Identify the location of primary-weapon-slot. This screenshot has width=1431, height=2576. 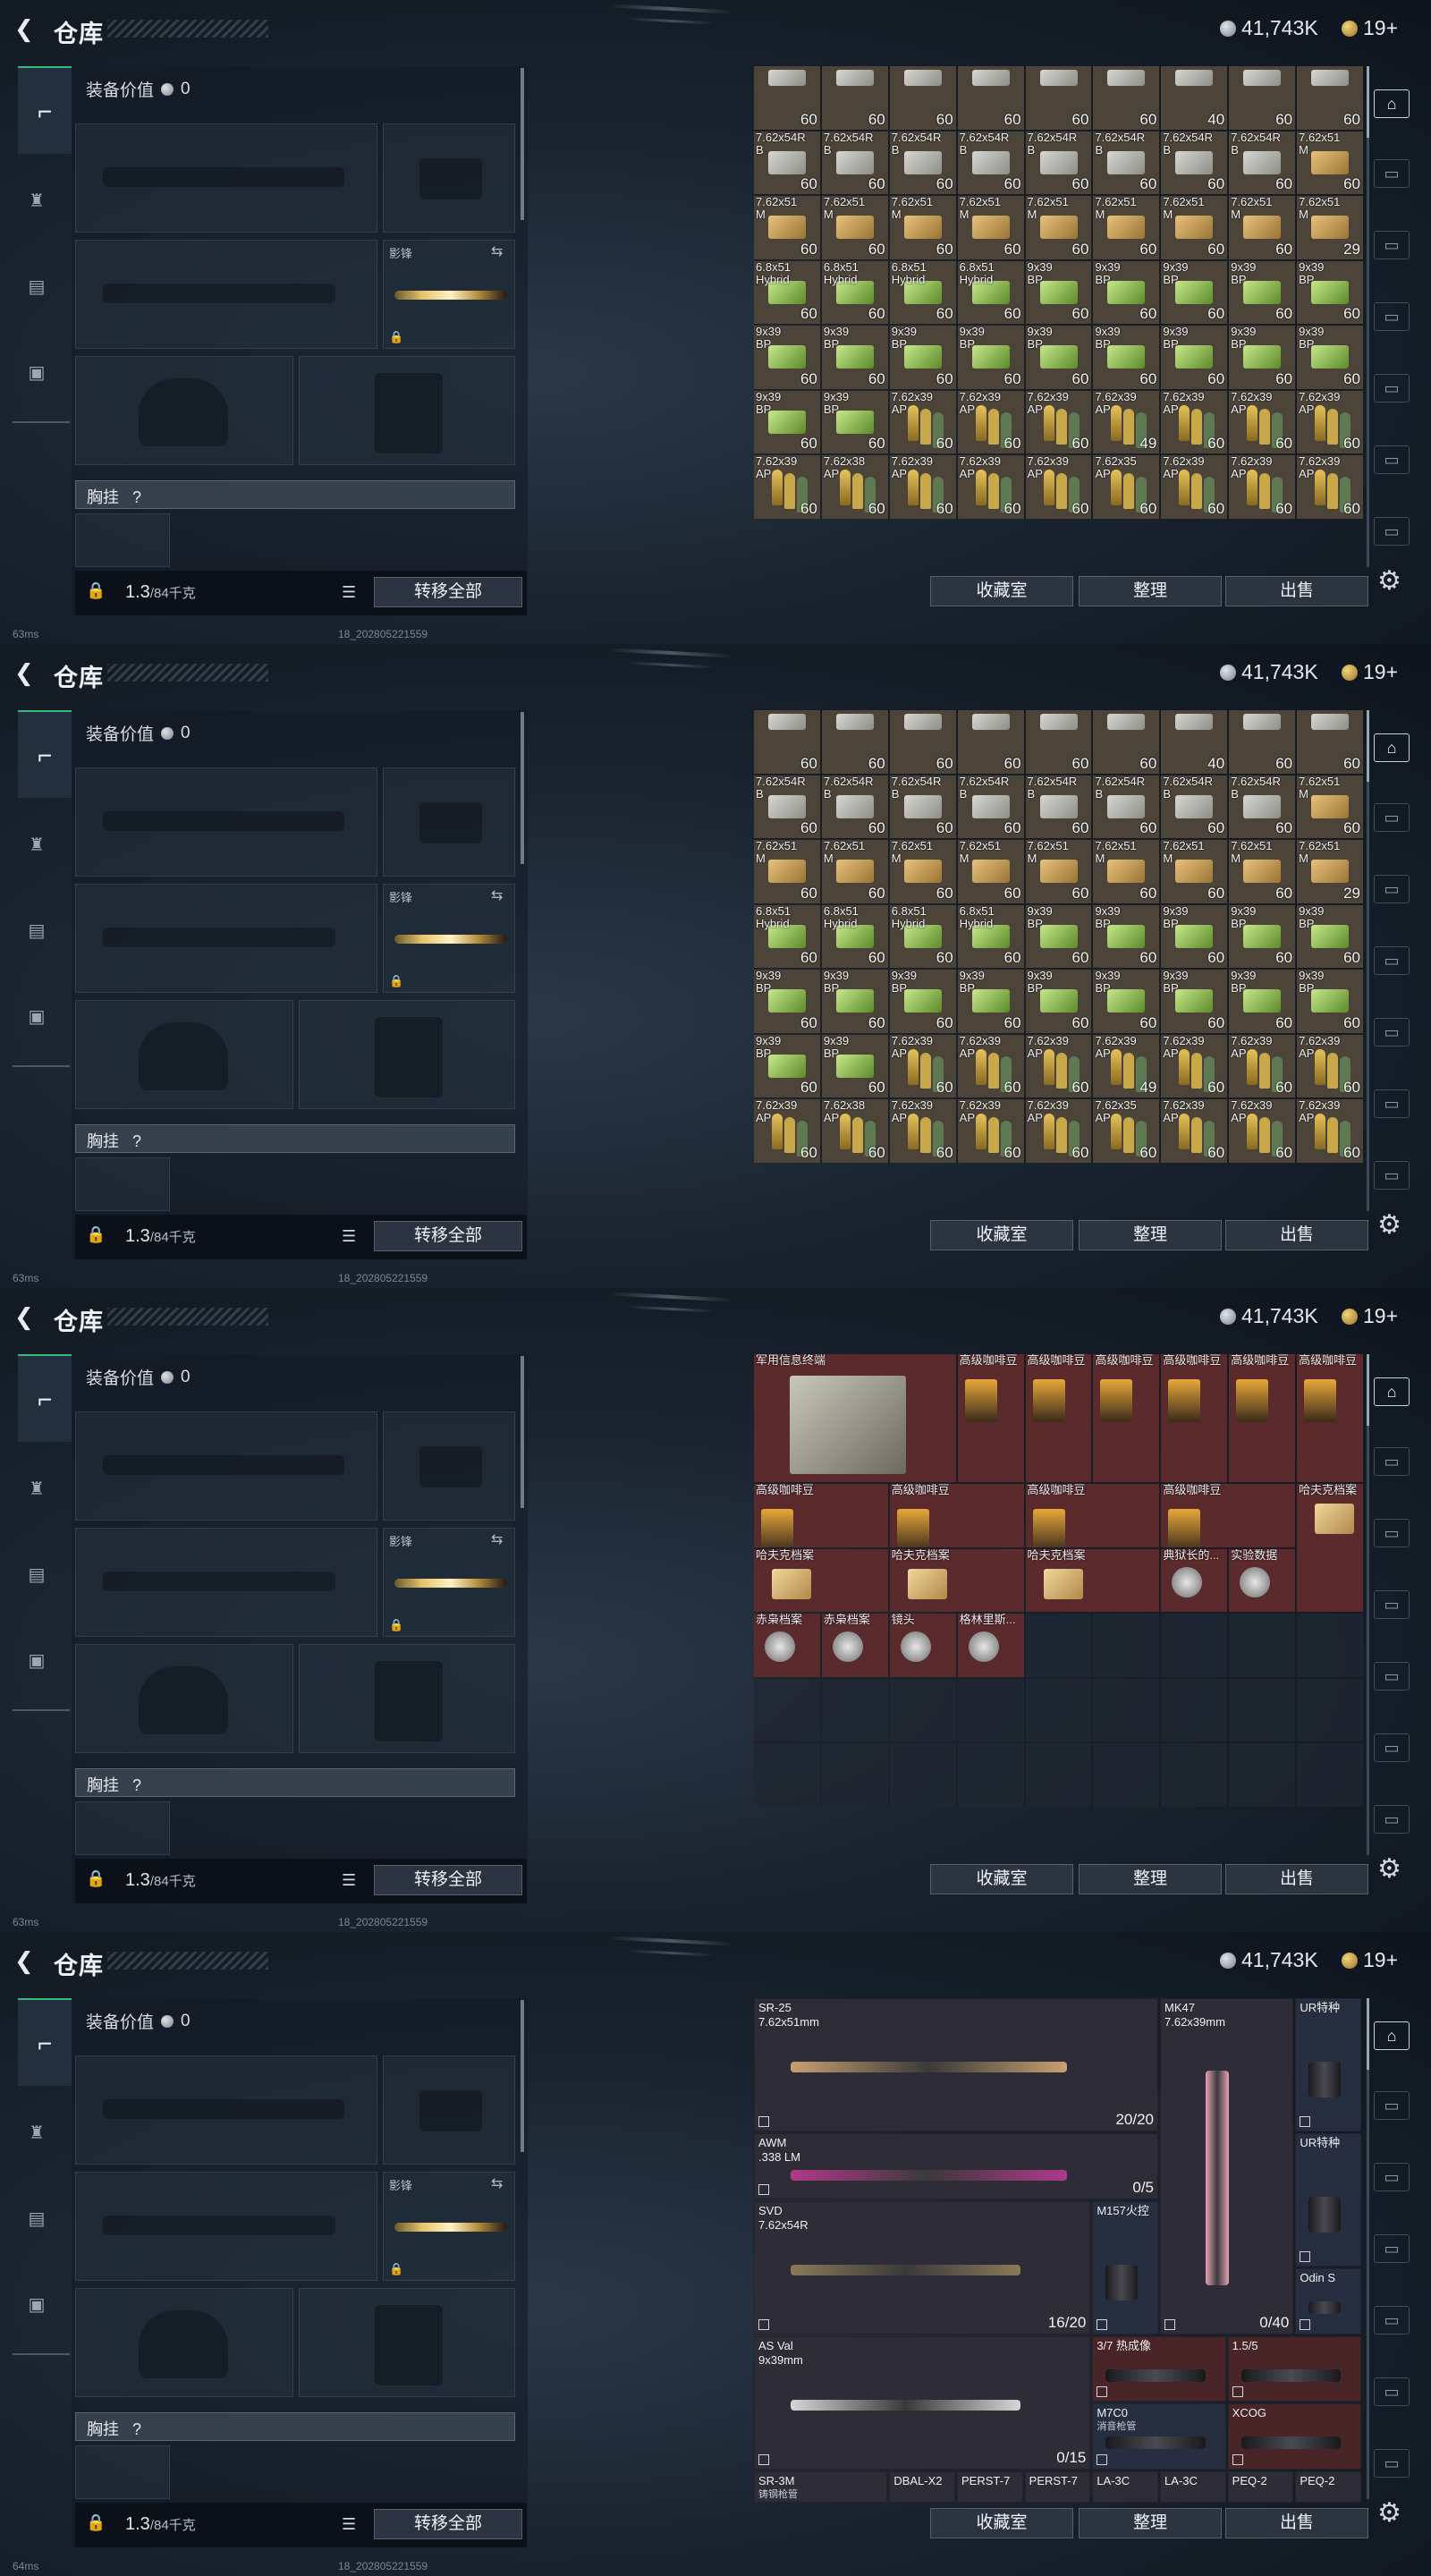
(226, 1466).